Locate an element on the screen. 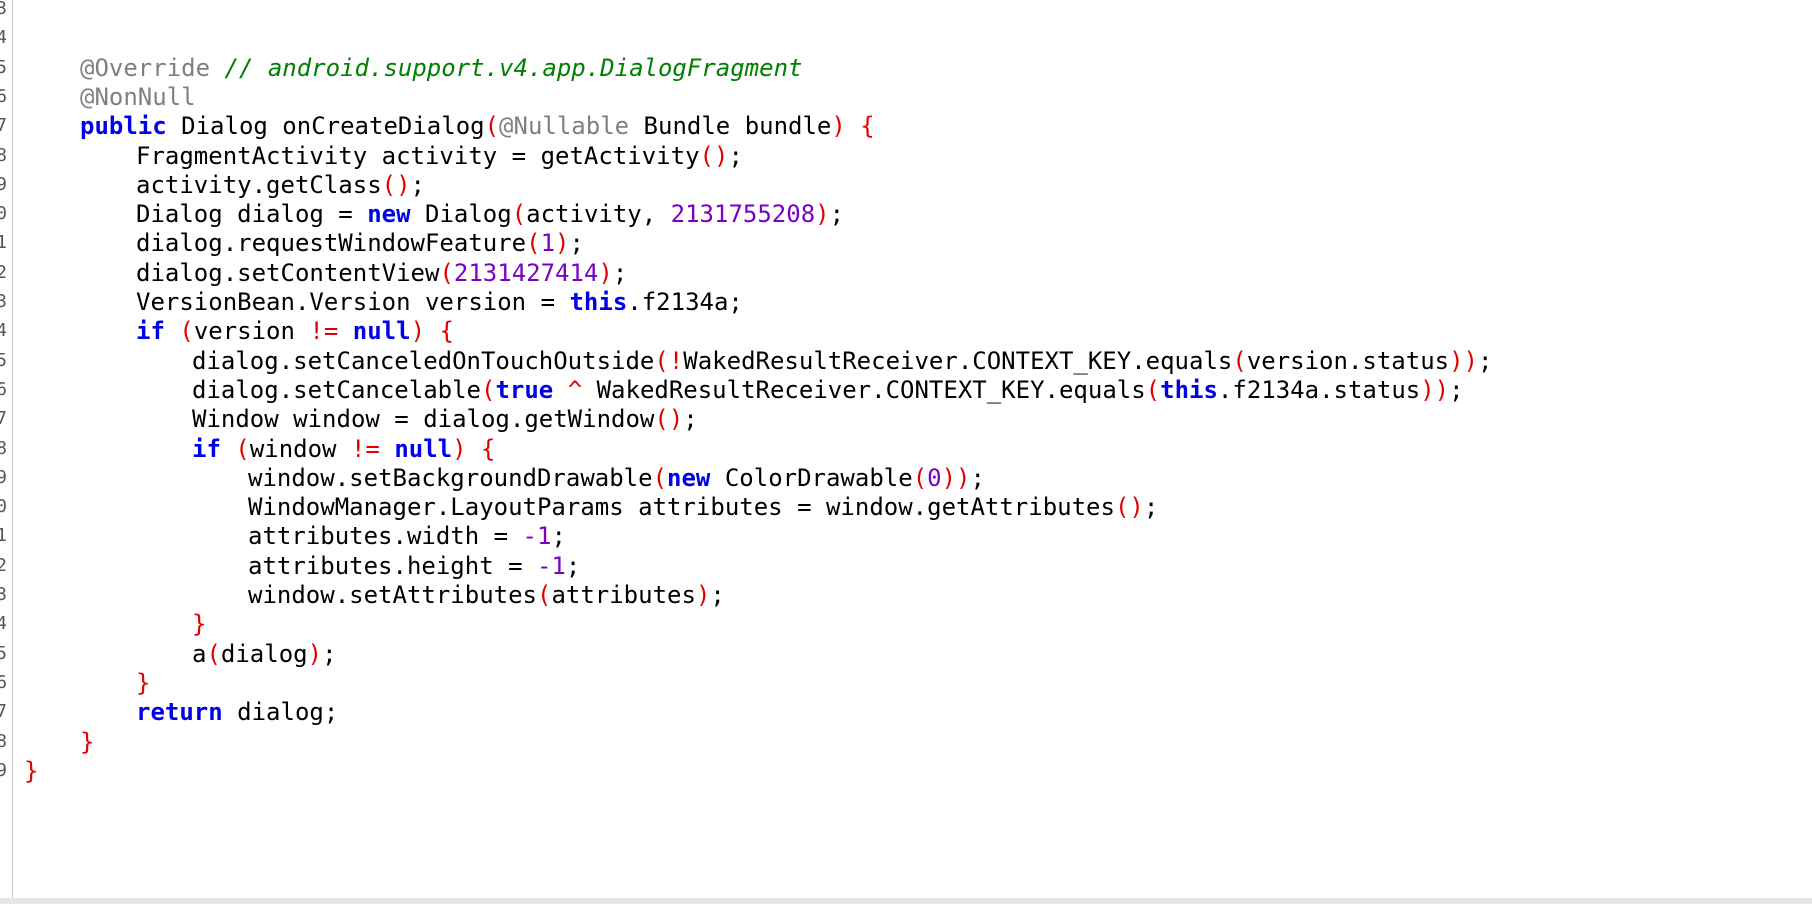  code-token: VersionBean.Version version = is located at coordinates (353, 302).